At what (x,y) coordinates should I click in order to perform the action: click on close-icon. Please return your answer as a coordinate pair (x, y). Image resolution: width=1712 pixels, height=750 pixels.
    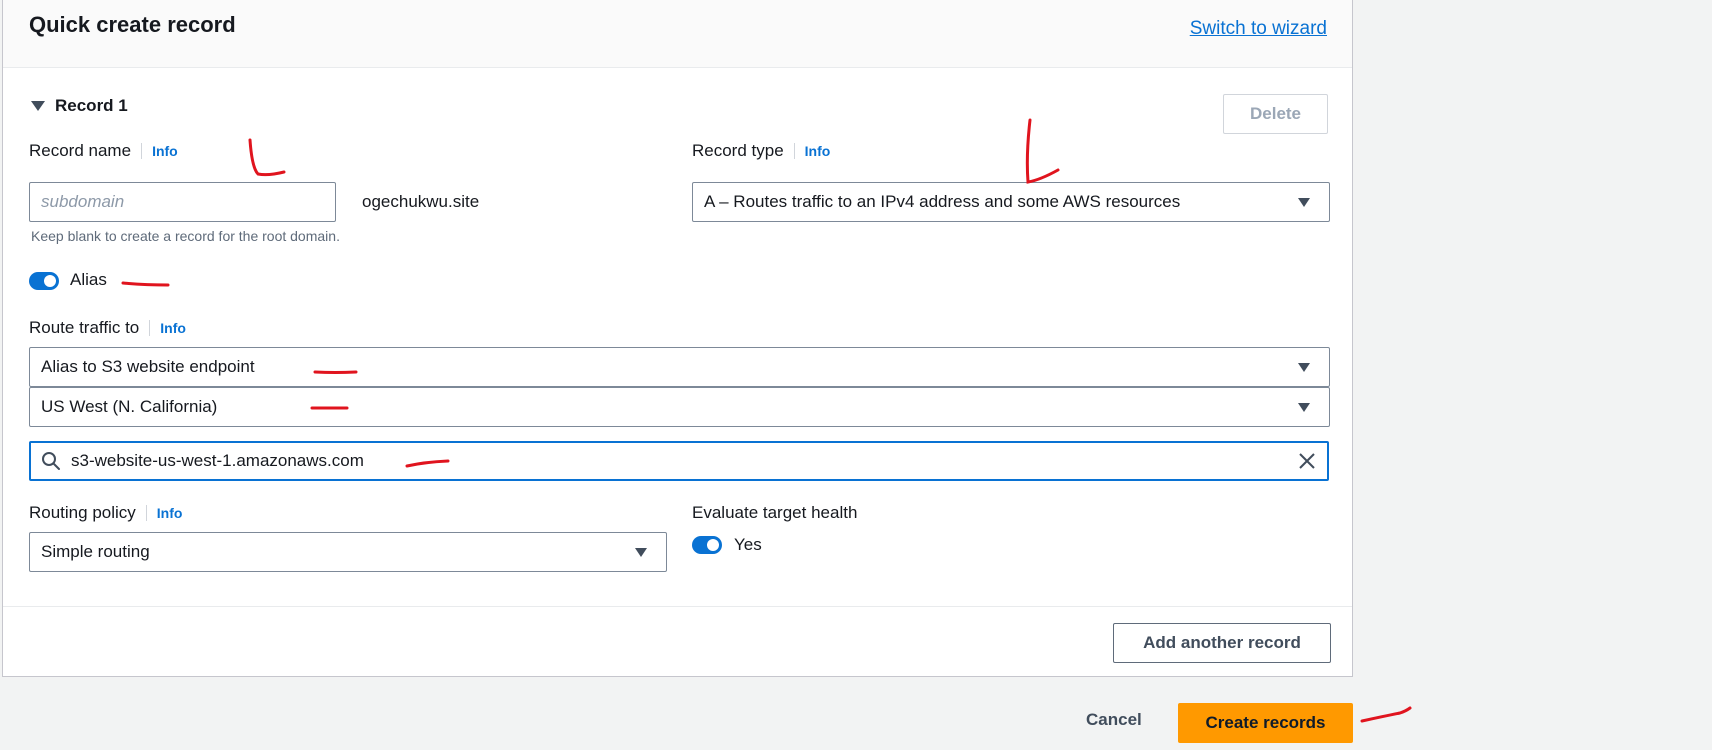
    Looking at the image, I should click on (1307, 461).